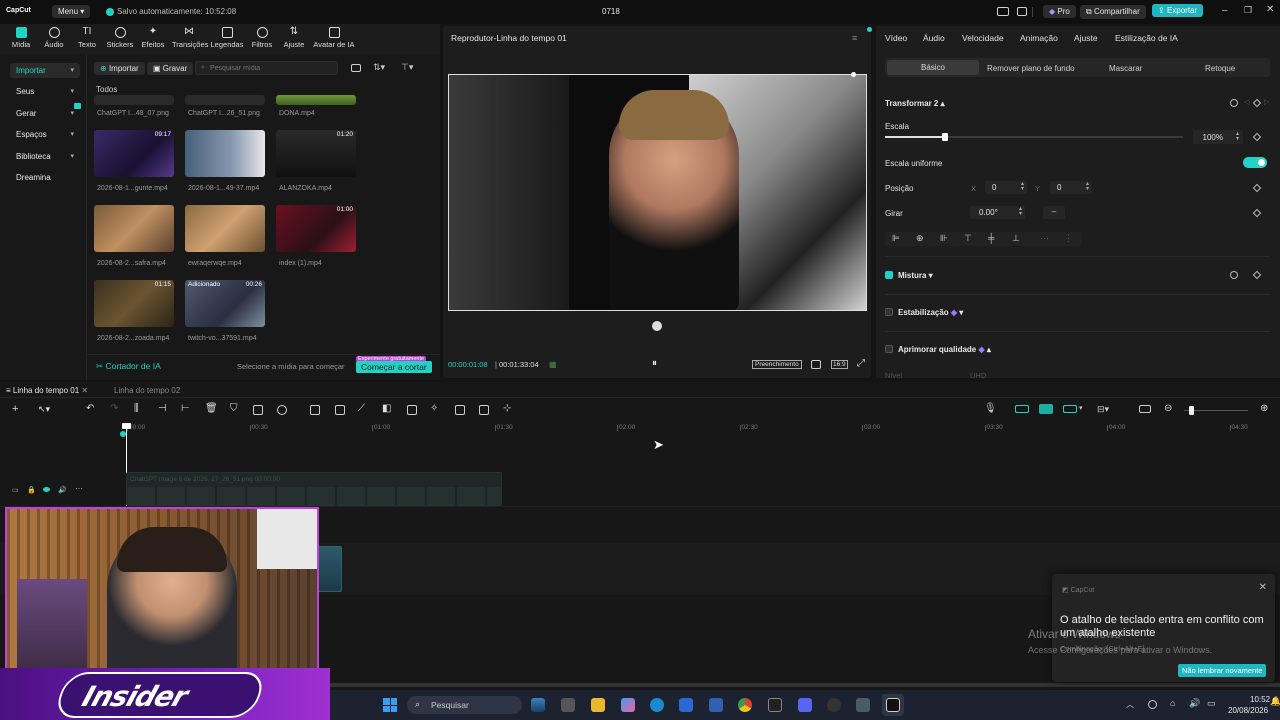  I want to click on fullscreen-icon: ⤢, so click(861, 363).